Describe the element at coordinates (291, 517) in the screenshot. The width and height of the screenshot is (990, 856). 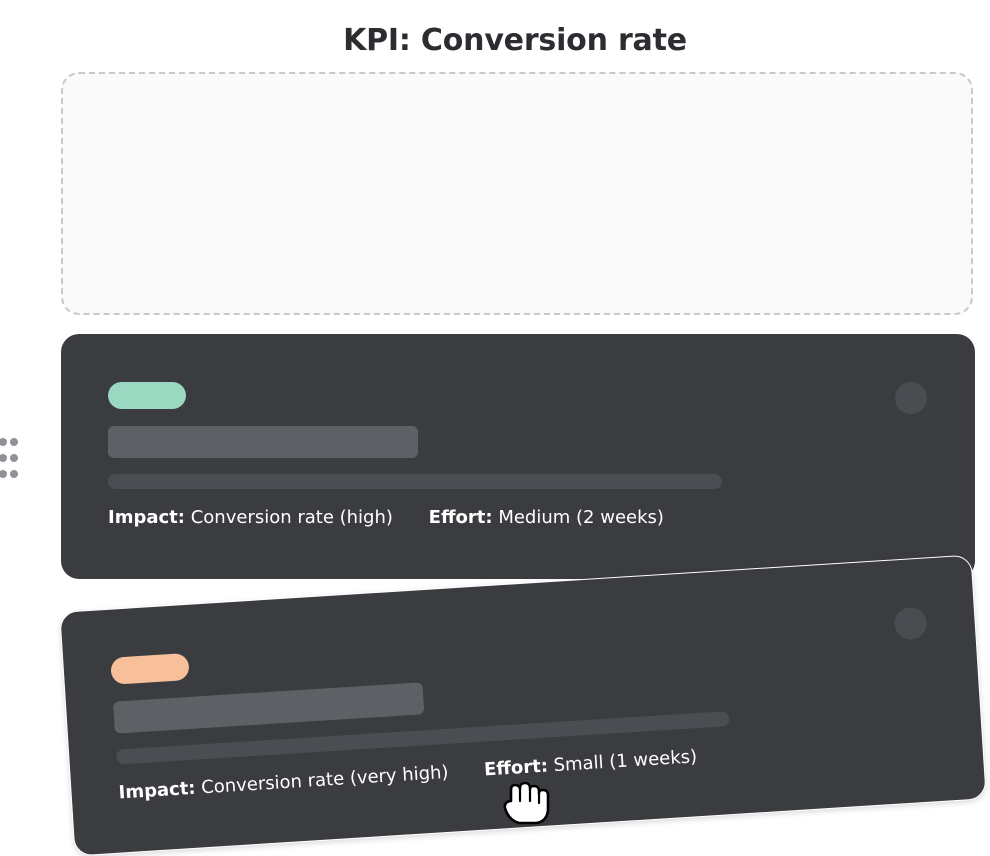
I see `impact-value: Conversion rate (high)` at that location.